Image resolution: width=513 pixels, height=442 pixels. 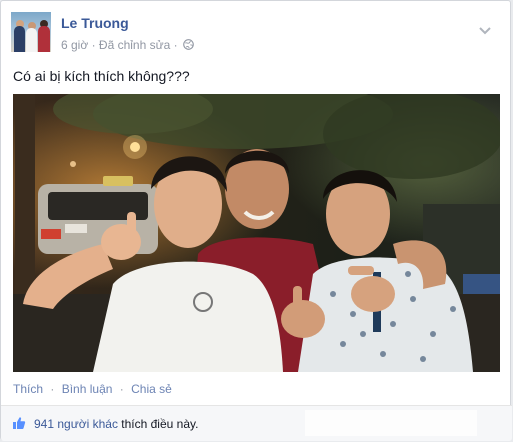 I want to click on comment-action-link: Bình luận, so click(x=87, y=389).